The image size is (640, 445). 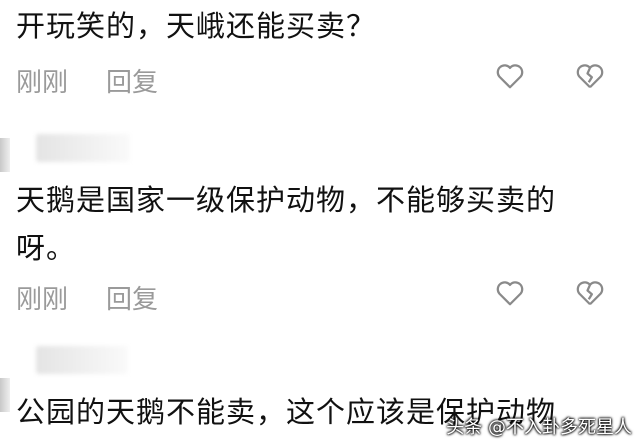 I want to click on watermark: 头条 @不入卦多死星人, so click(x=539, y=427).